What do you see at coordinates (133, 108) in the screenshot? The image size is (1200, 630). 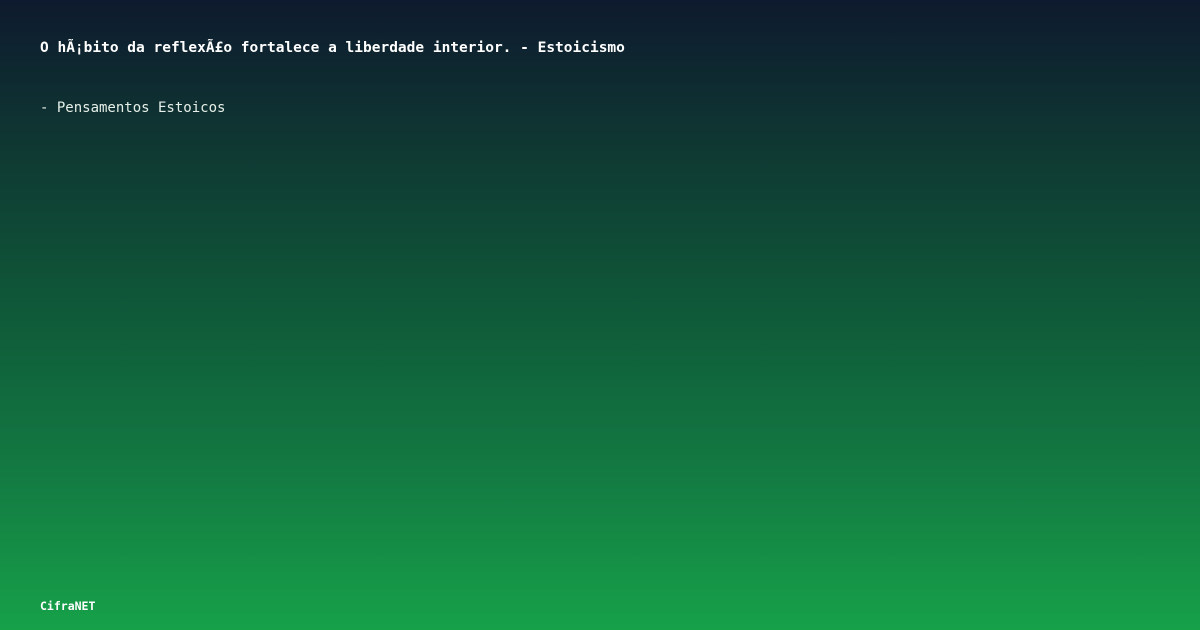 I see `quote-attribution: - Pensamentos Estoicos` at bounding box center [133, 108].